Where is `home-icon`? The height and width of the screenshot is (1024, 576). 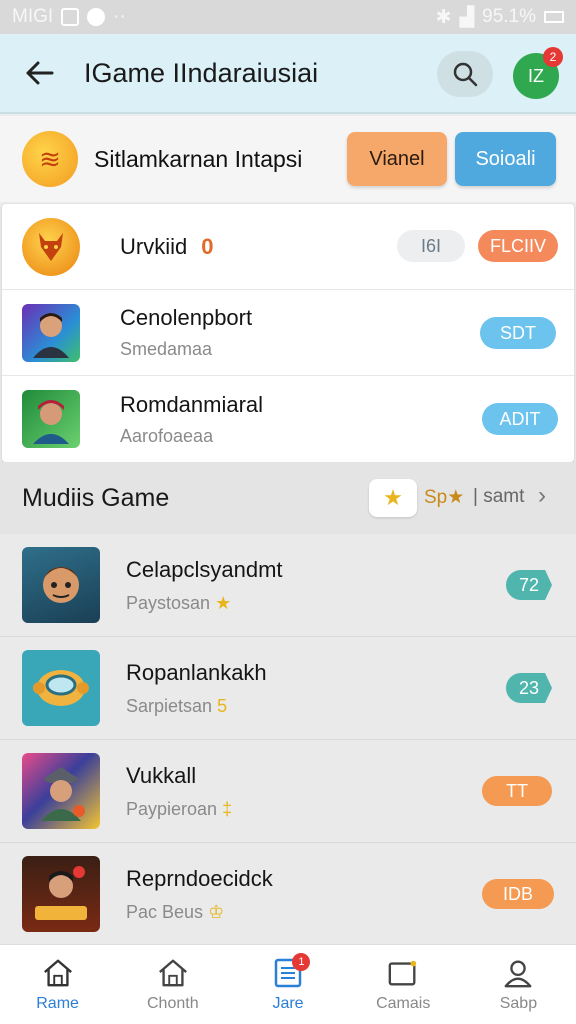 home-icon is located at coordinates (58, 973).